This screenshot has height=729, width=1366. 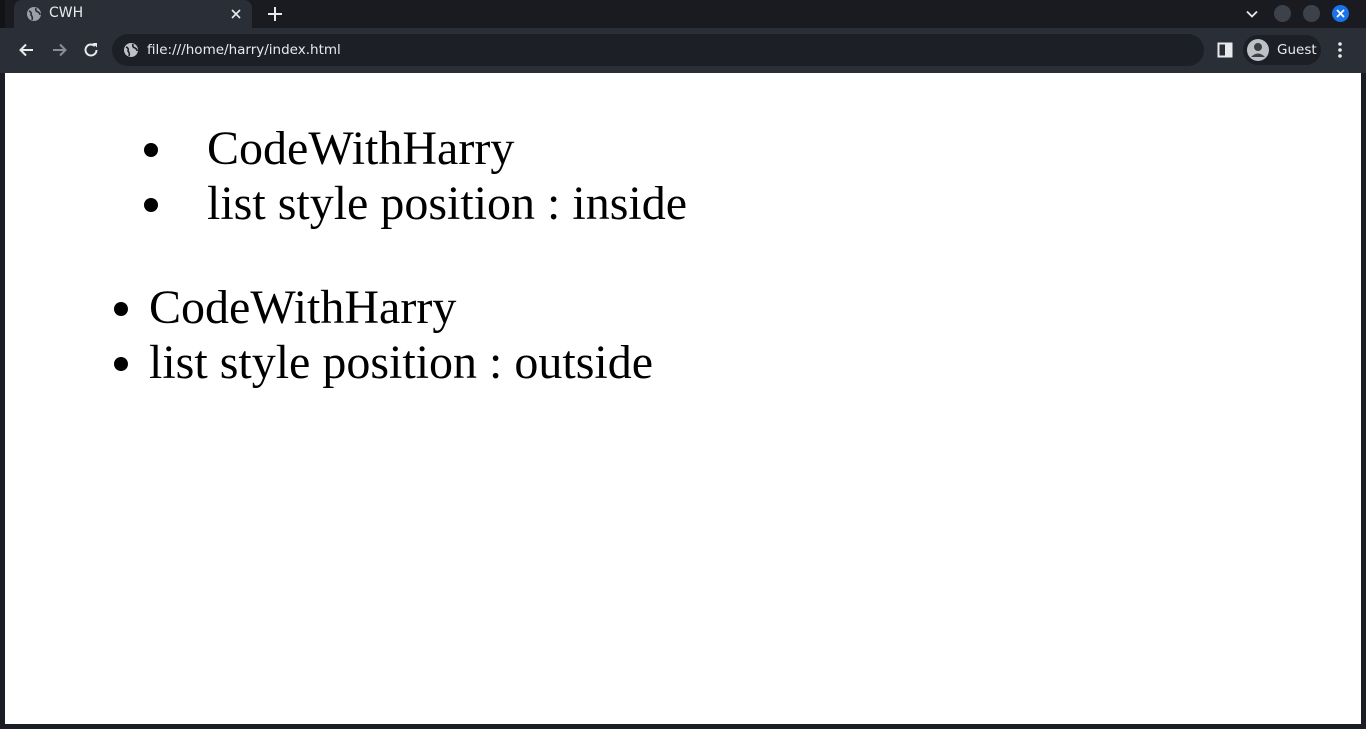 What do you see at coordinates (667, 50) in the screenshot?
I see `url-input` at bounding box center [667, 50].